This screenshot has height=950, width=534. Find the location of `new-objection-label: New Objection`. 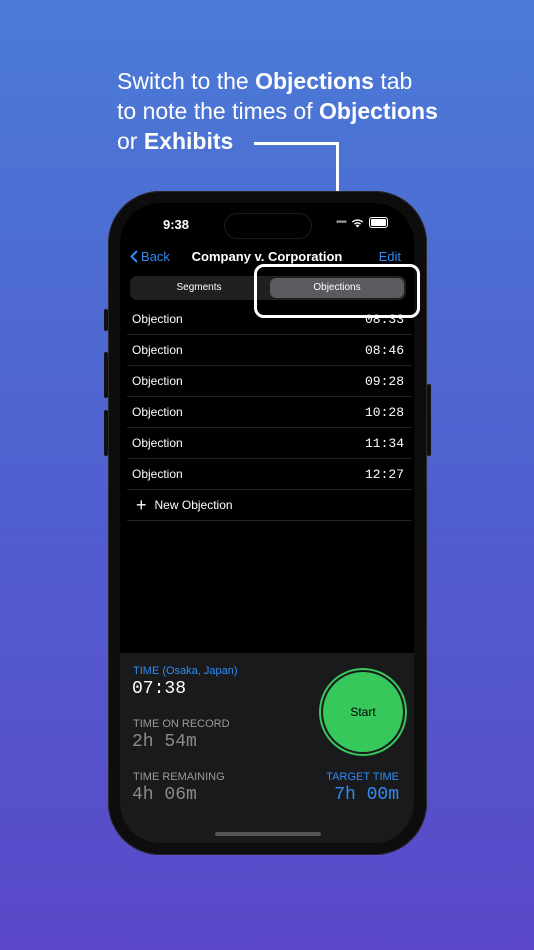

new-objection-label: New Objection is located at coordinates (193, 505).